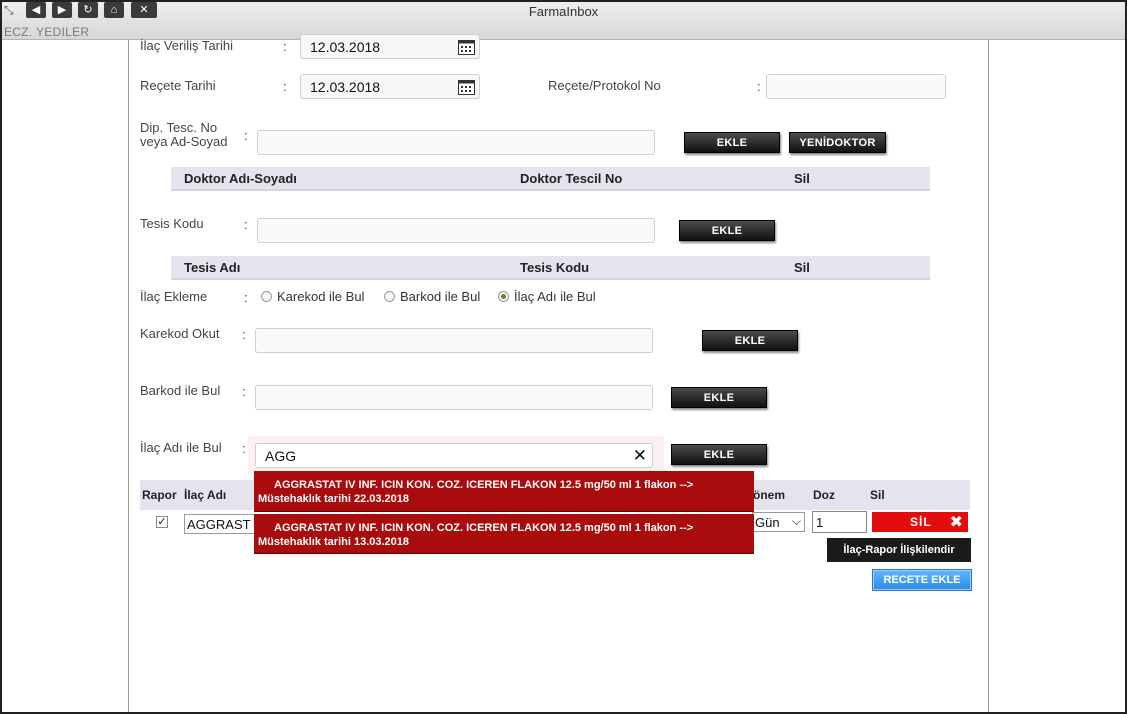 This screenshot has height=714, width=1127. I want to click on recete-tarihi-label: Reçete Tarihi, so click(178, 85).